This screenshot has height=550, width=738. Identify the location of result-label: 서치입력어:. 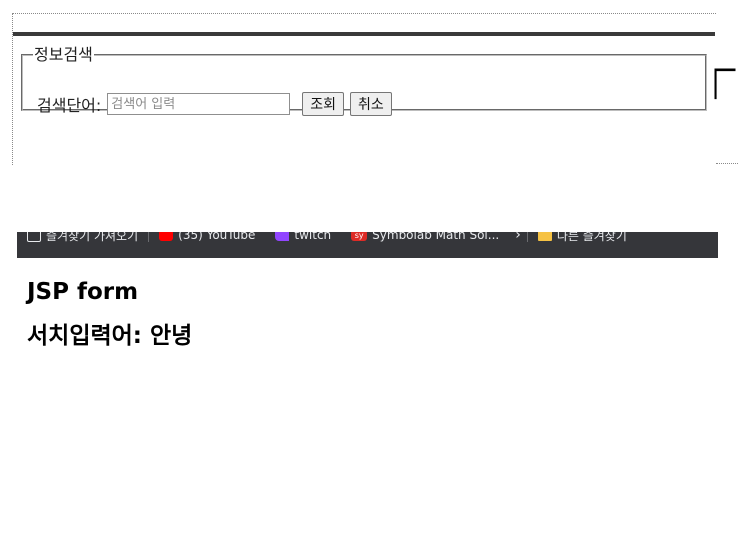
(84, 336).